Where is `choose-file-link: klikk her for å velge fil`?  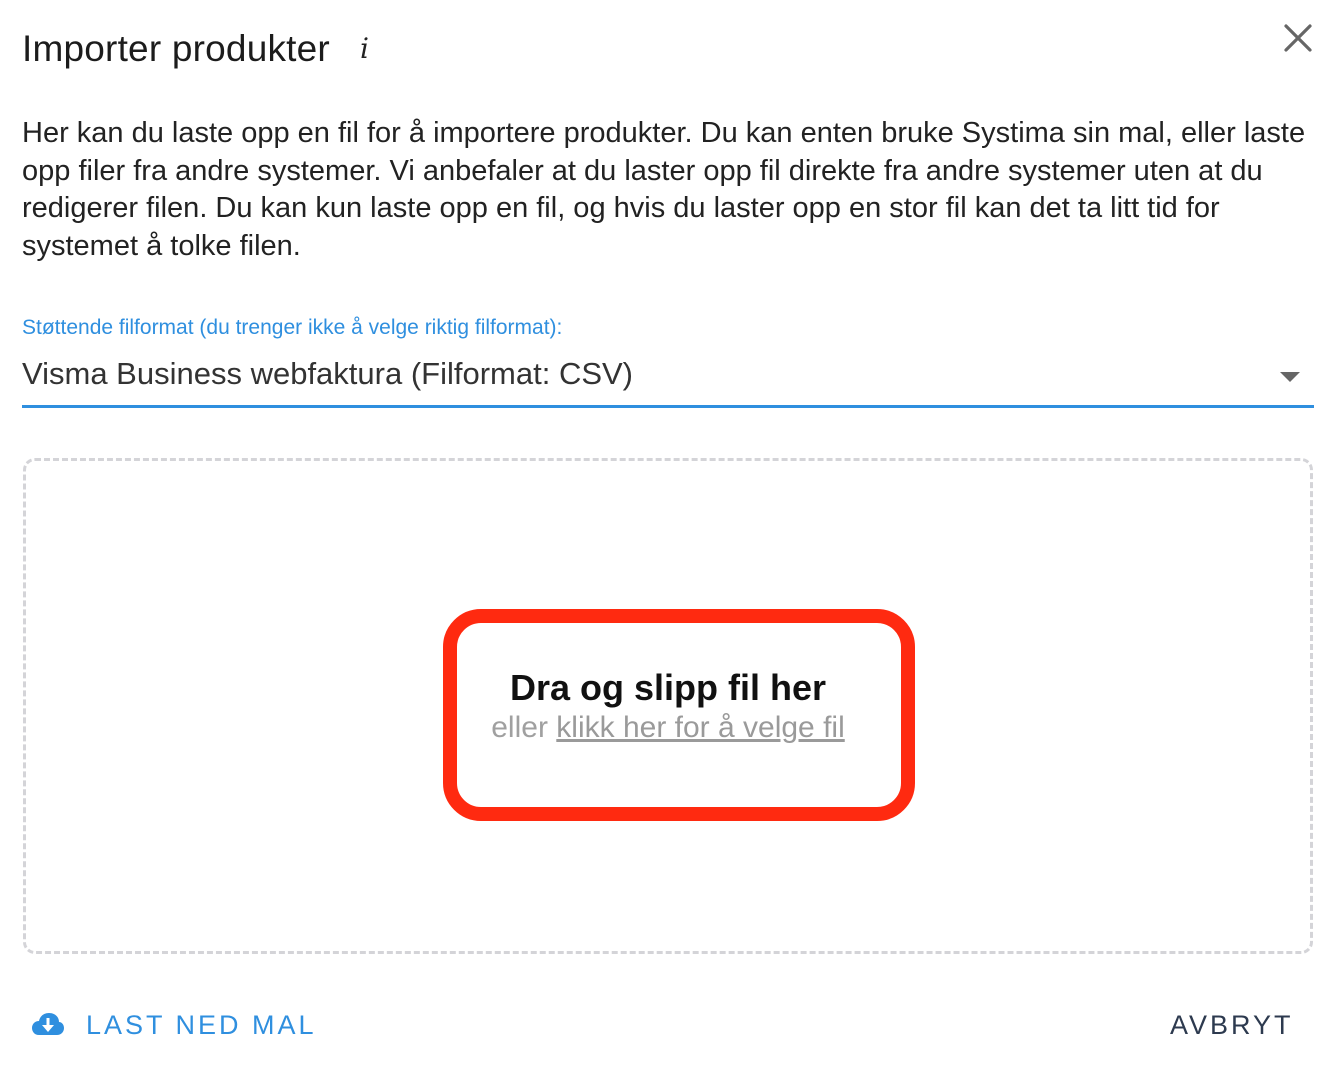 choose-file-link: klikk her for å velge fil is located at coordinates (700, 727).